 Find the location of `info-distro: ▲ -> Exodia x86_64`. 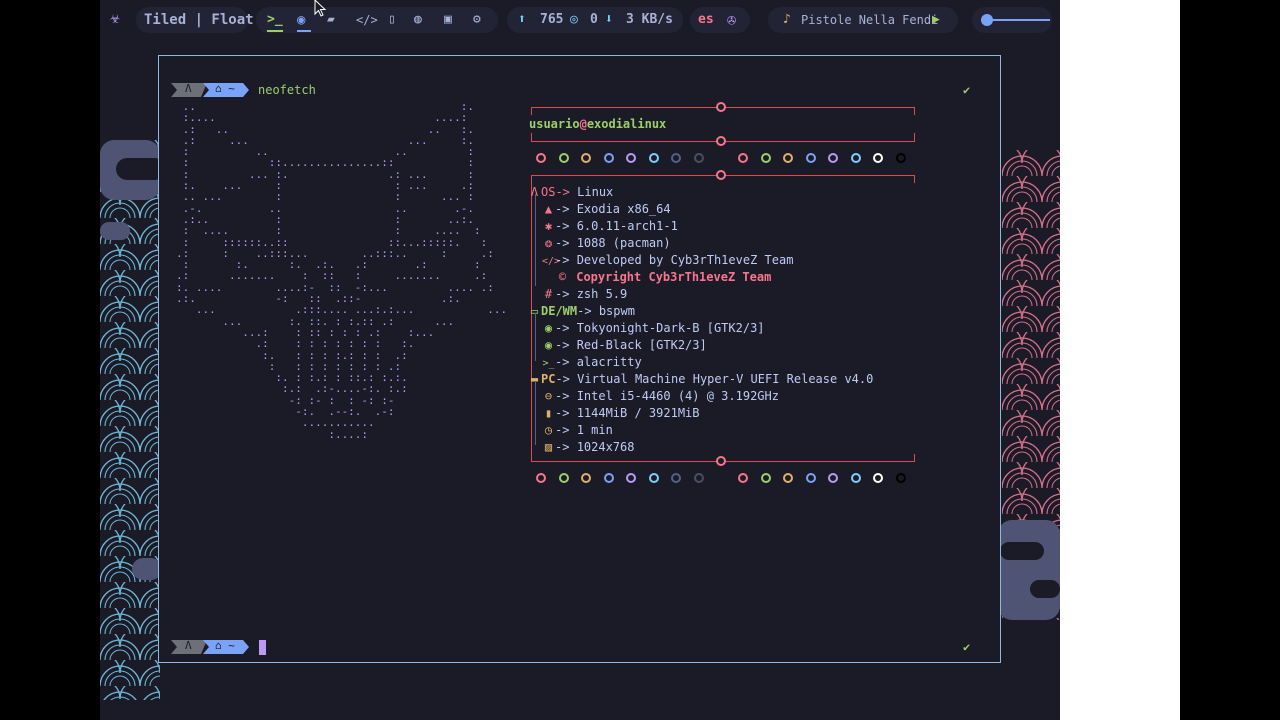

info-distro: ▲ -> Exodia x86_64 is located at coordinates (606, 209).